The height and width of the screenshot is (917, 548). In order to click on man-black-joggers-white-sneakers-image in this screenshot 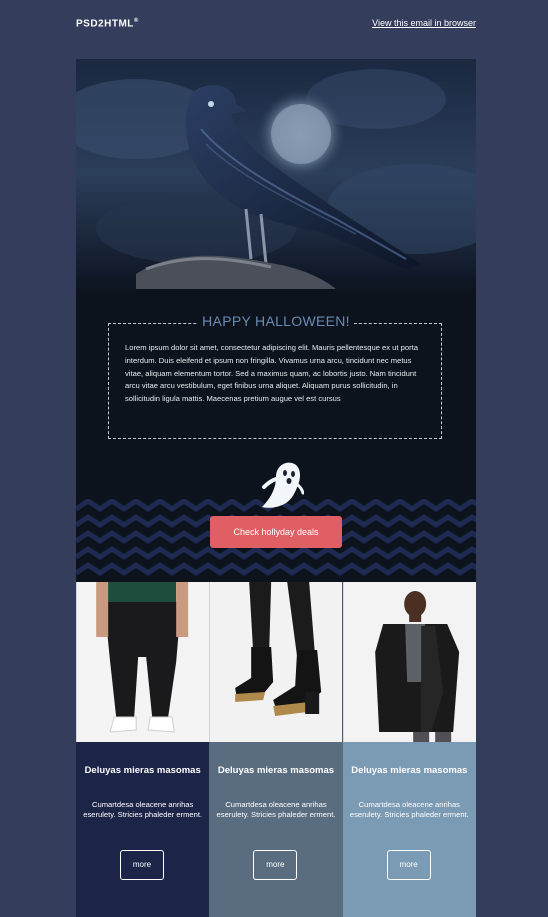, I will do `click(143, 662)`.